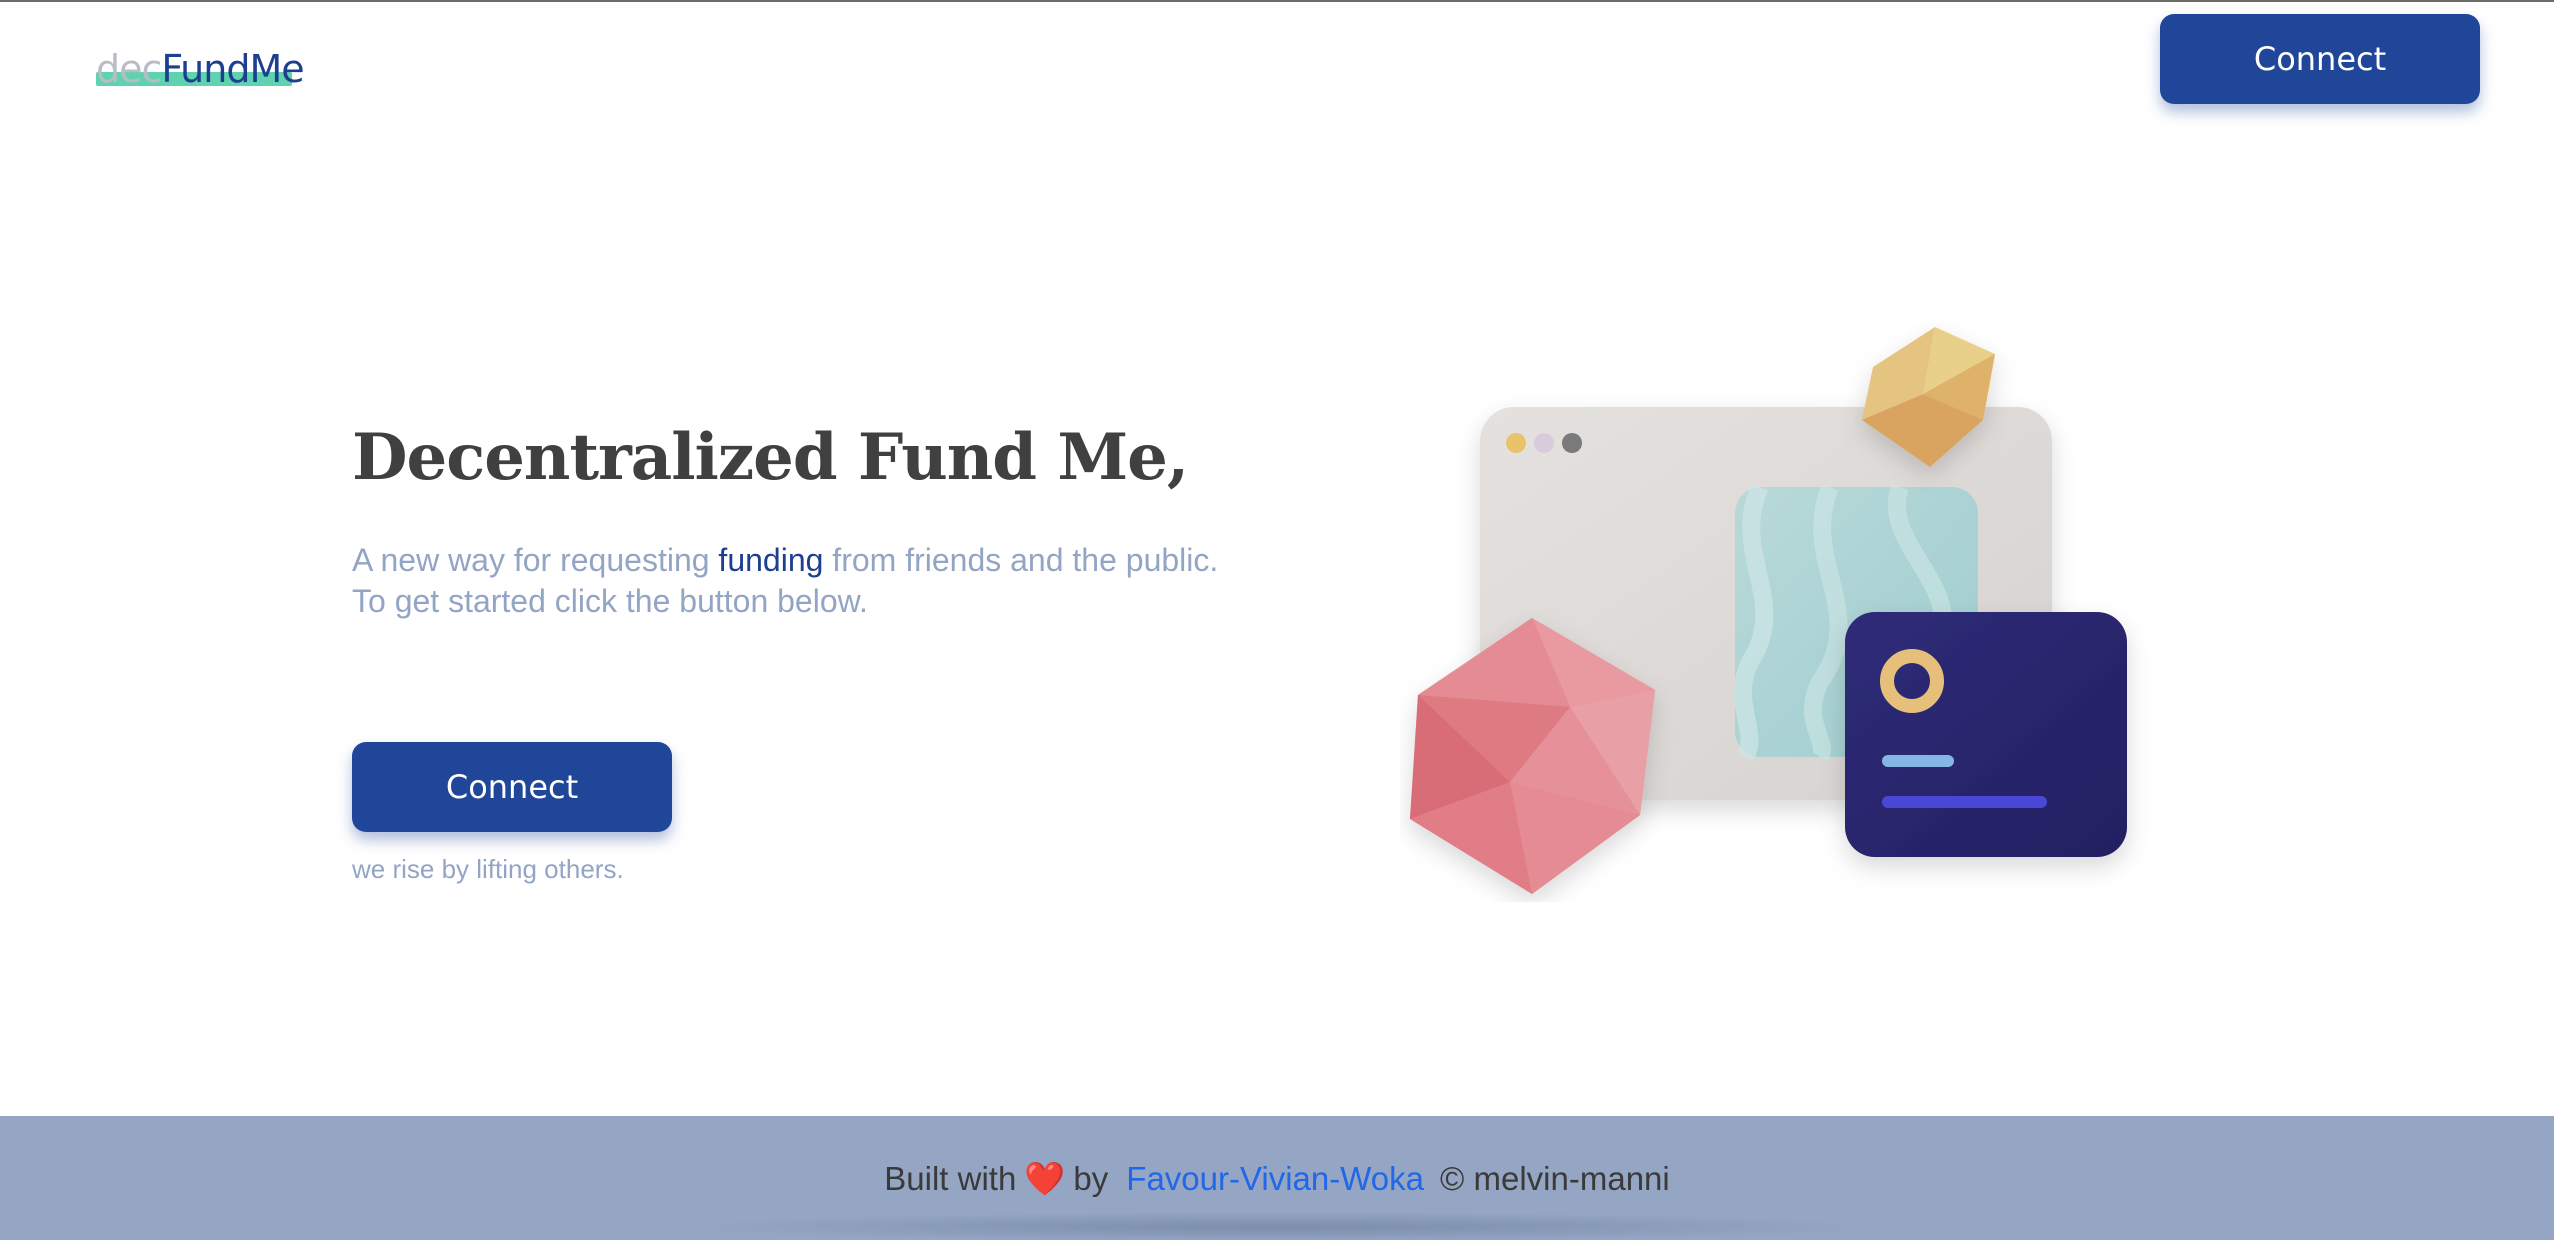 This screenshot has height=1240, width=2554. I want to click on brand-logo: decFundMe, so click(200, 69).